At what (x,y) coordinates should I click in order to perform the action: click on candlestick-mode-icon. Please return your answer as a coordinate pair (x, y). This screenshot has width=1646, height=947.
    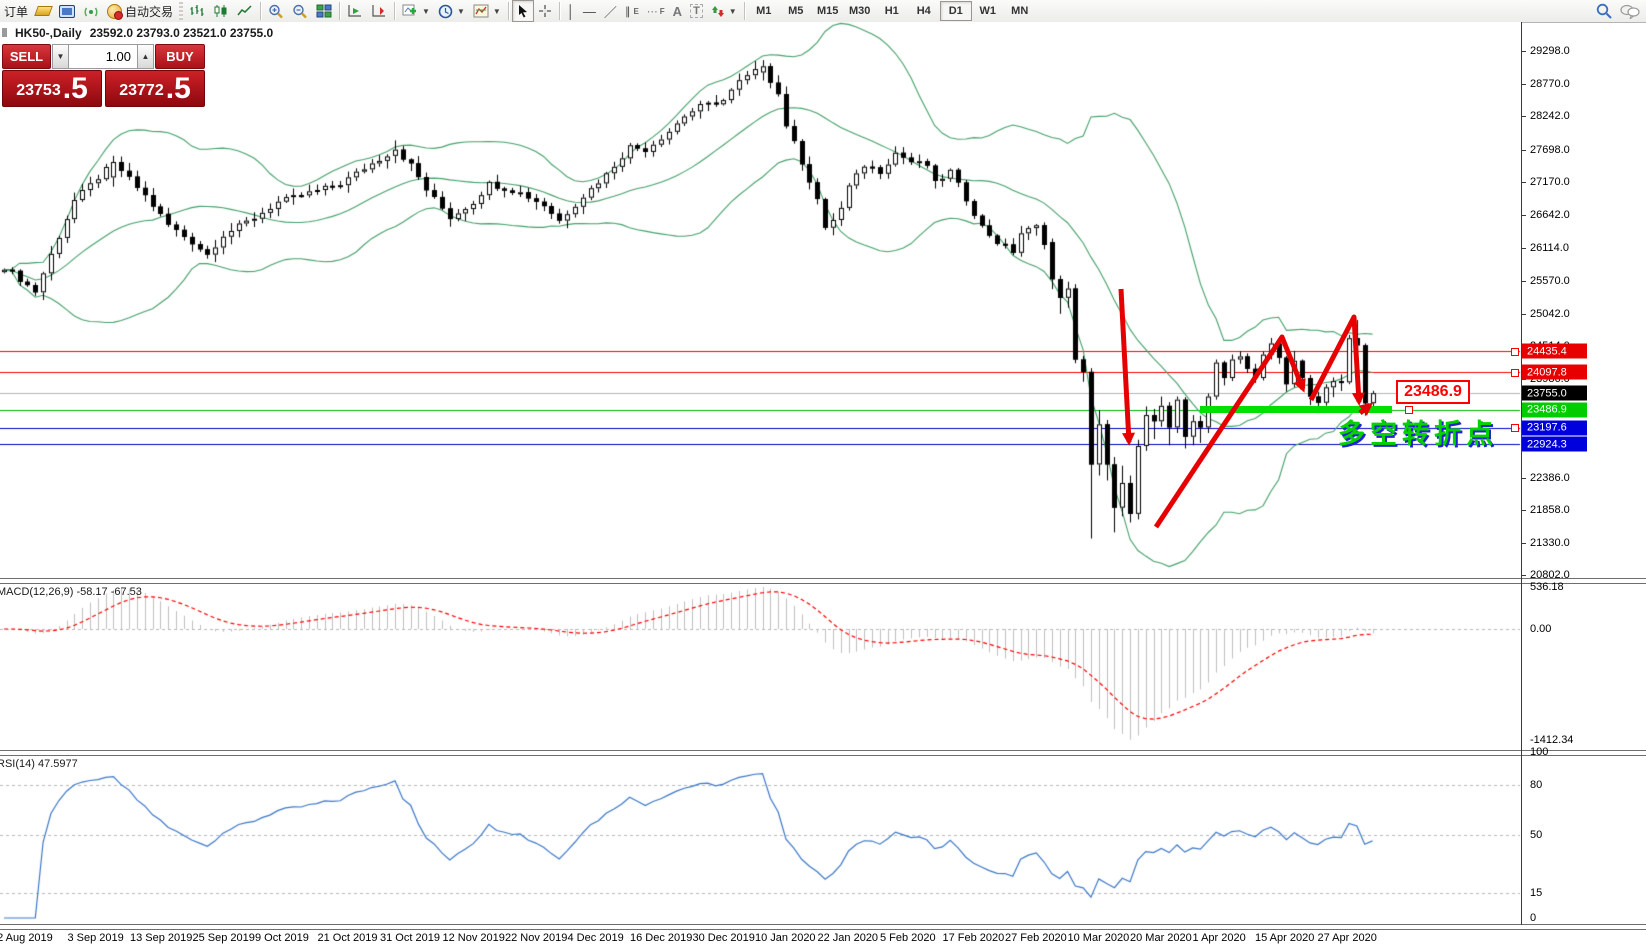
    Looking at the image, I should click on (221, 11).